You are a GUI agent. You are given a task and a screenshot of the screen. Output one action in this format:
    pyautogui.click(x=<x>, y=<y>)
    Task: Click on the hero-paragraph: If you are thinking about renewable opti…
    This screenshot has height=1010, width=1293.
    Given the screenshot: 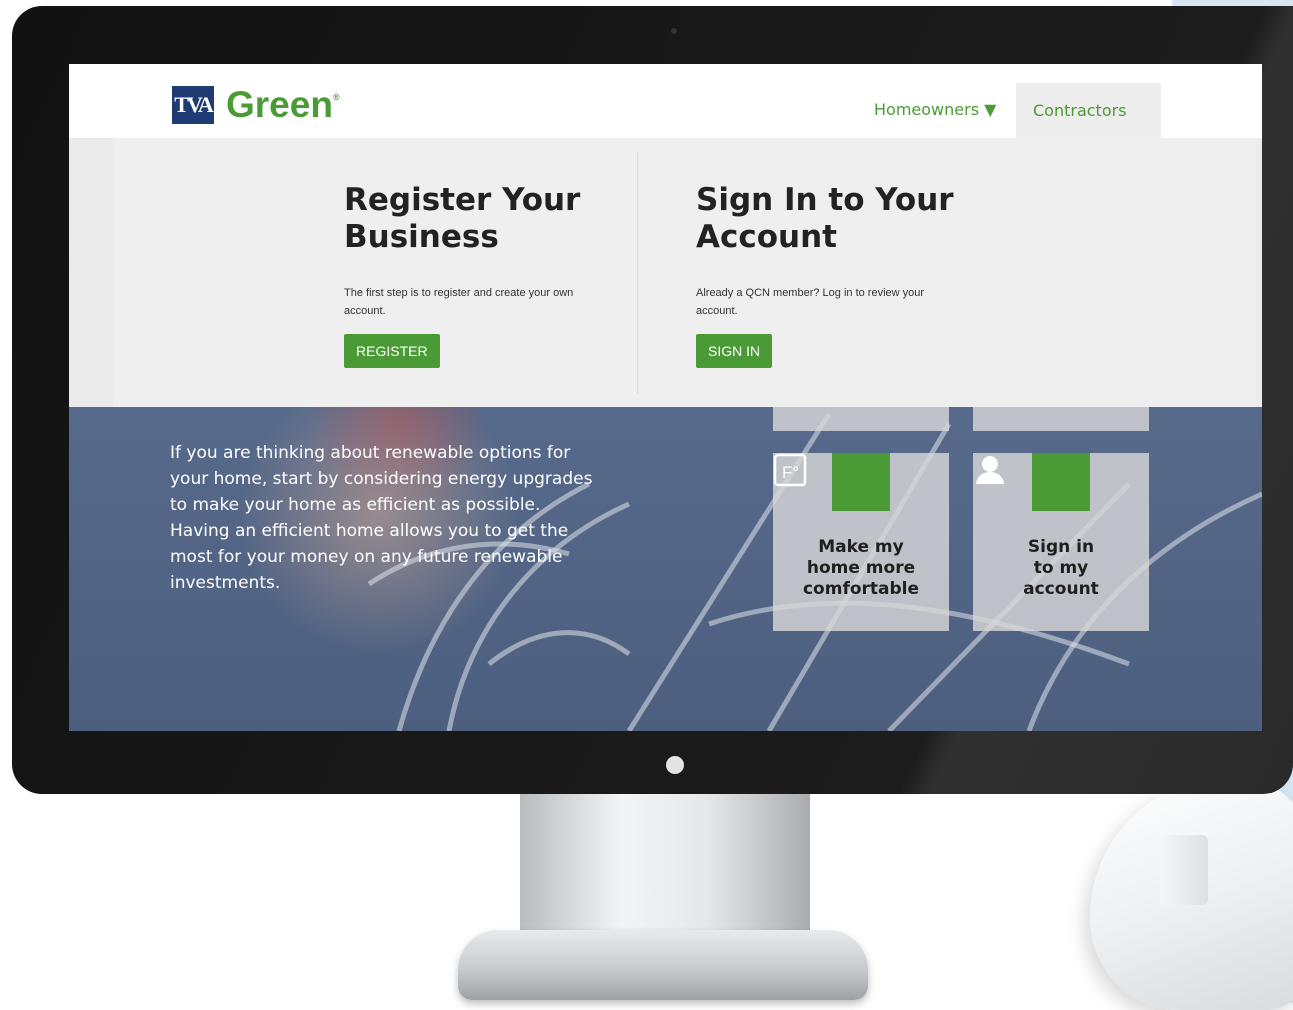 What is the action you would take?
    pyautogui.click(x=381, y=518)
    